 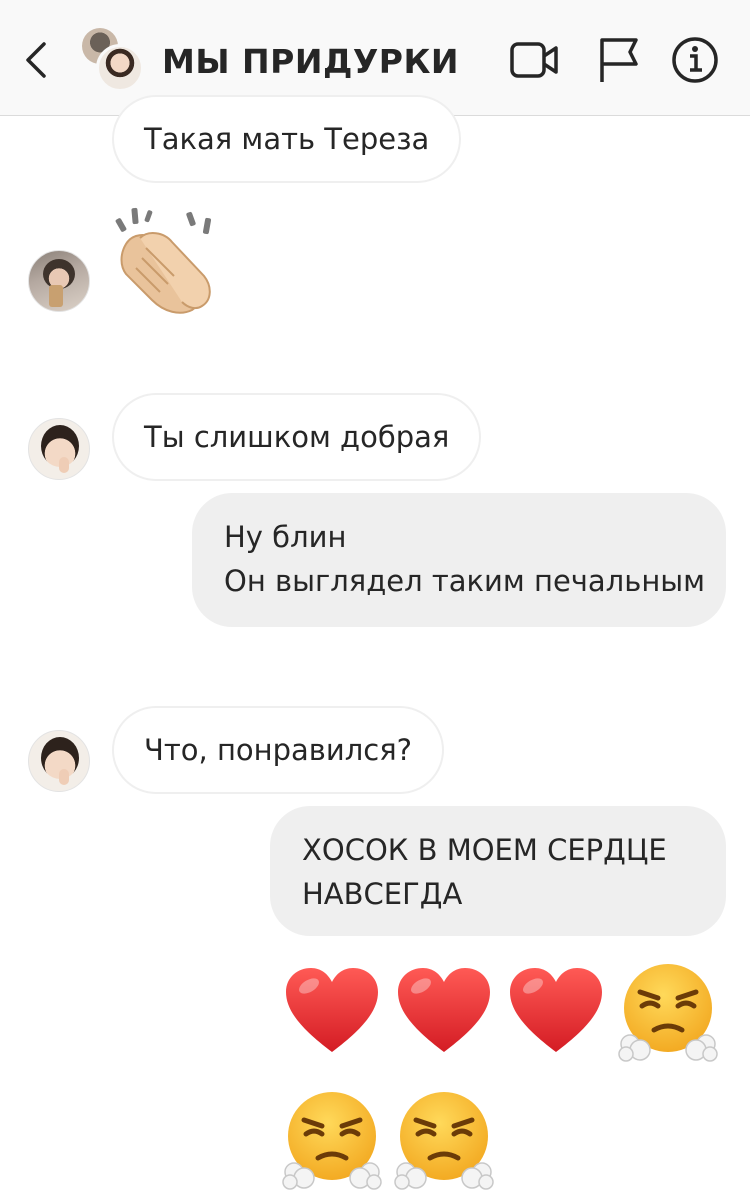 I want to click on incoming-message: Такая мать Тереза, so click(x=287, y=139).